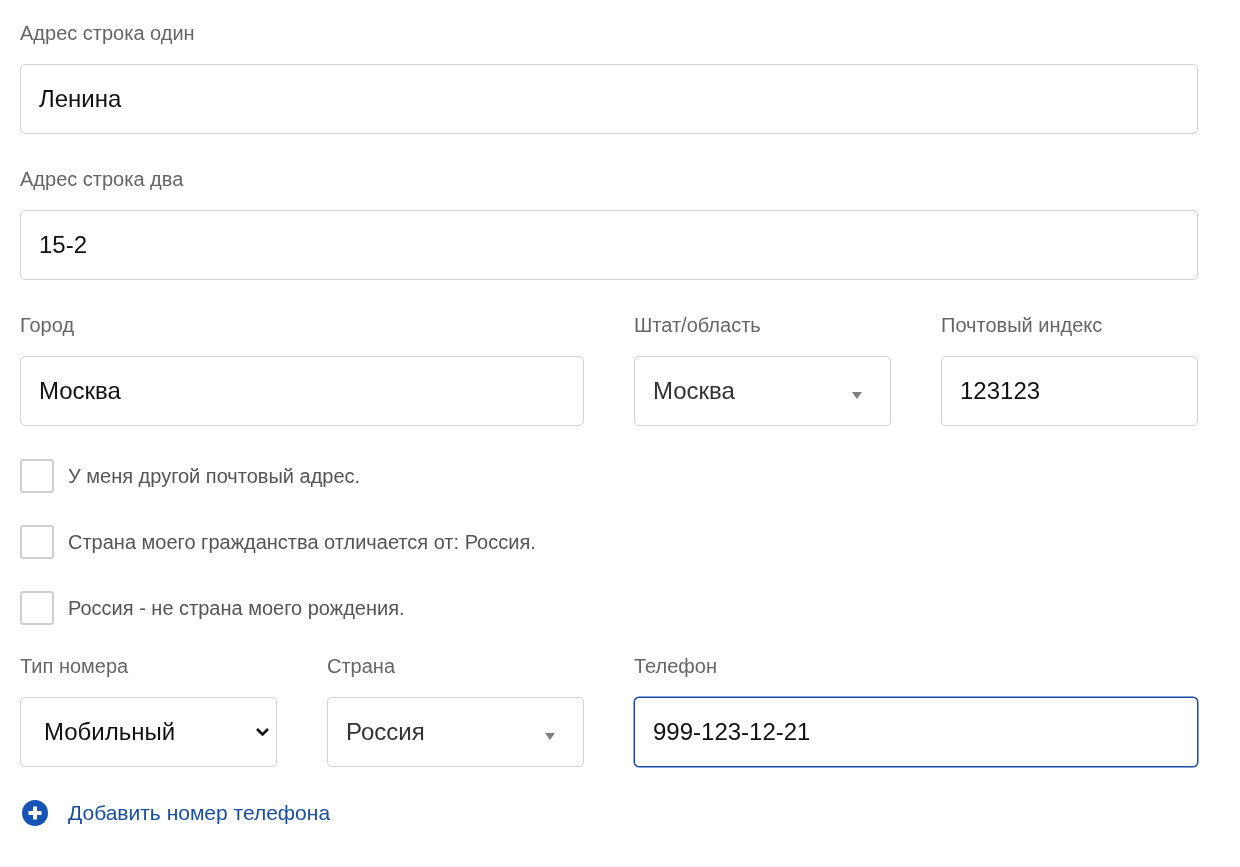 Image resolution: width=1240 pixels, height=867 pixels. I want to click on field-label: Город, so click(47, 325).